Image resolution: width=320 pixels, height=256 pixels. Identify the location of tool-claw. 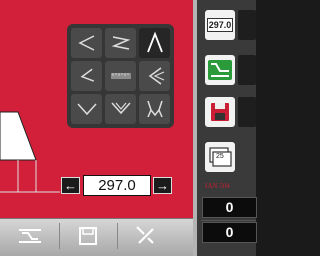
(154, 109).